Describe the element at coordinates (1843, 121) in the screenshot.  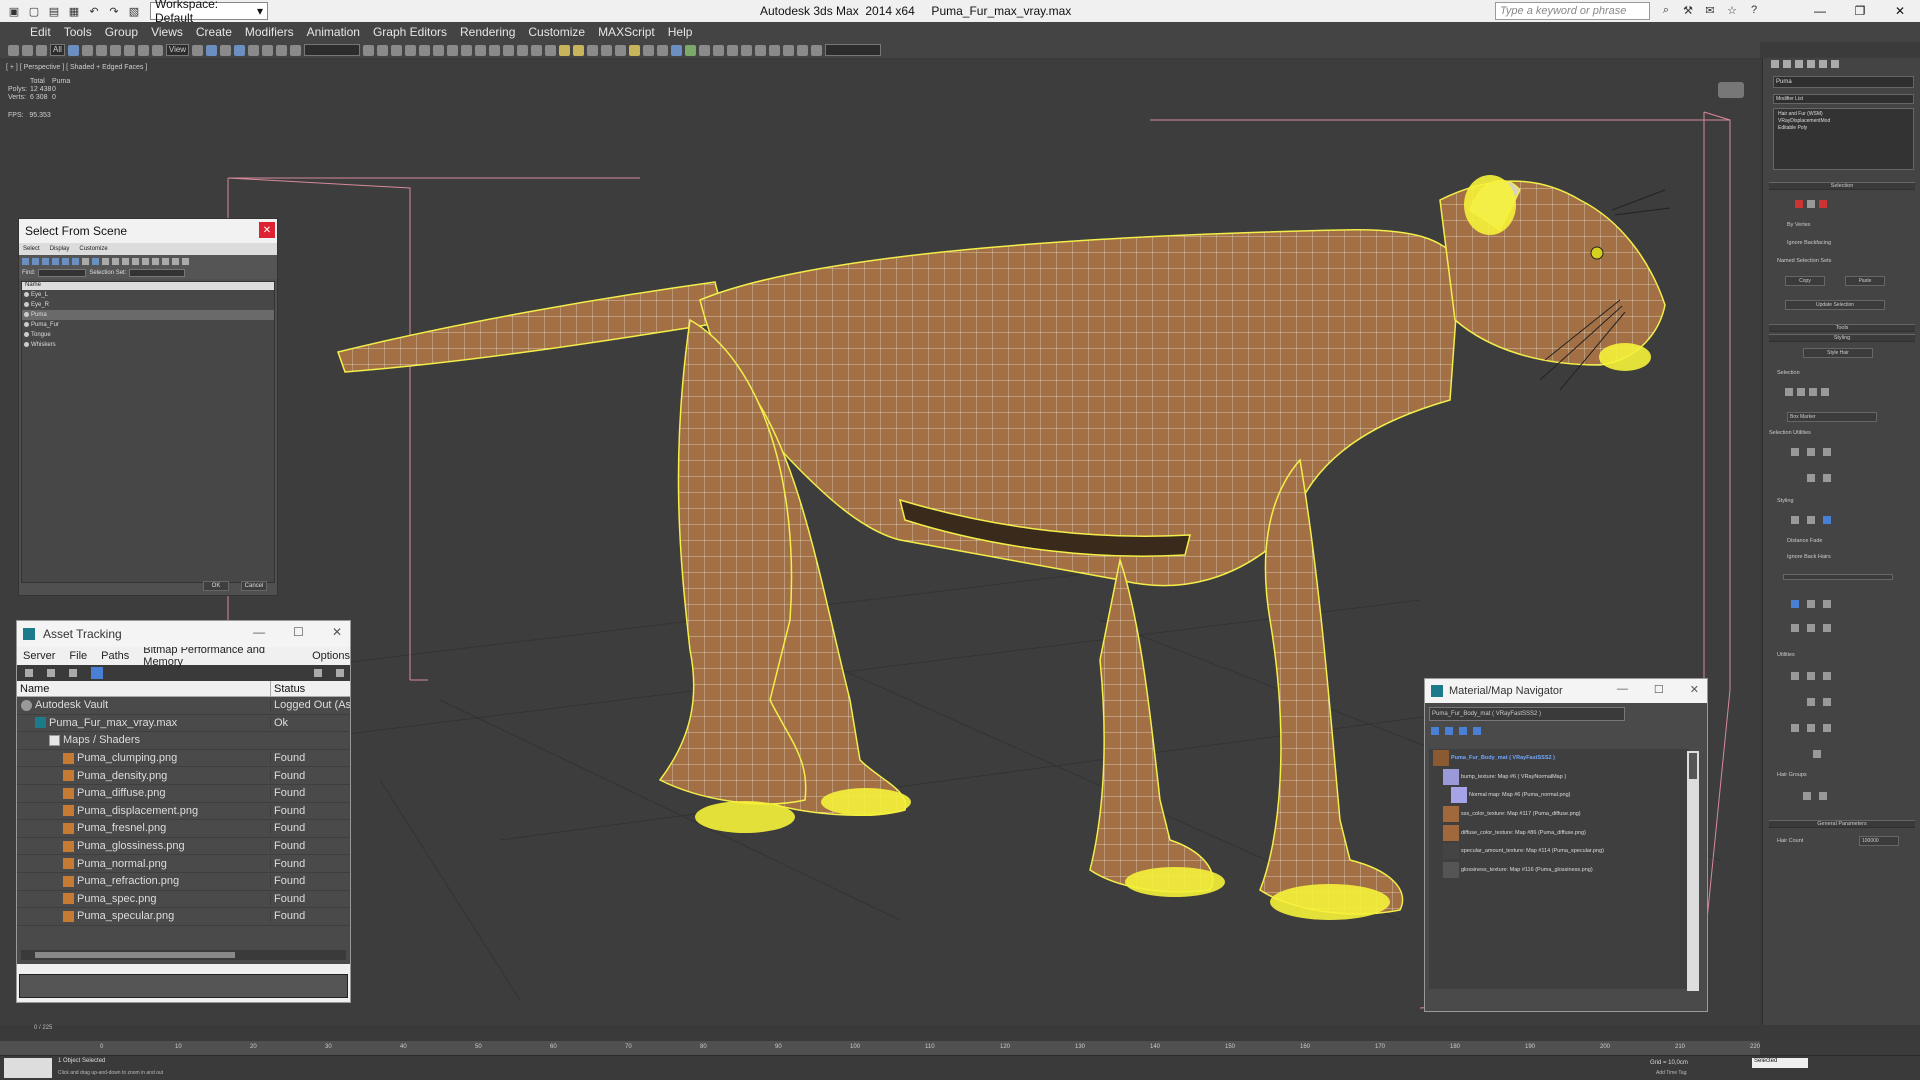
I see `stack-item-vray-displacement: VRayDisplacementMod` at that location.